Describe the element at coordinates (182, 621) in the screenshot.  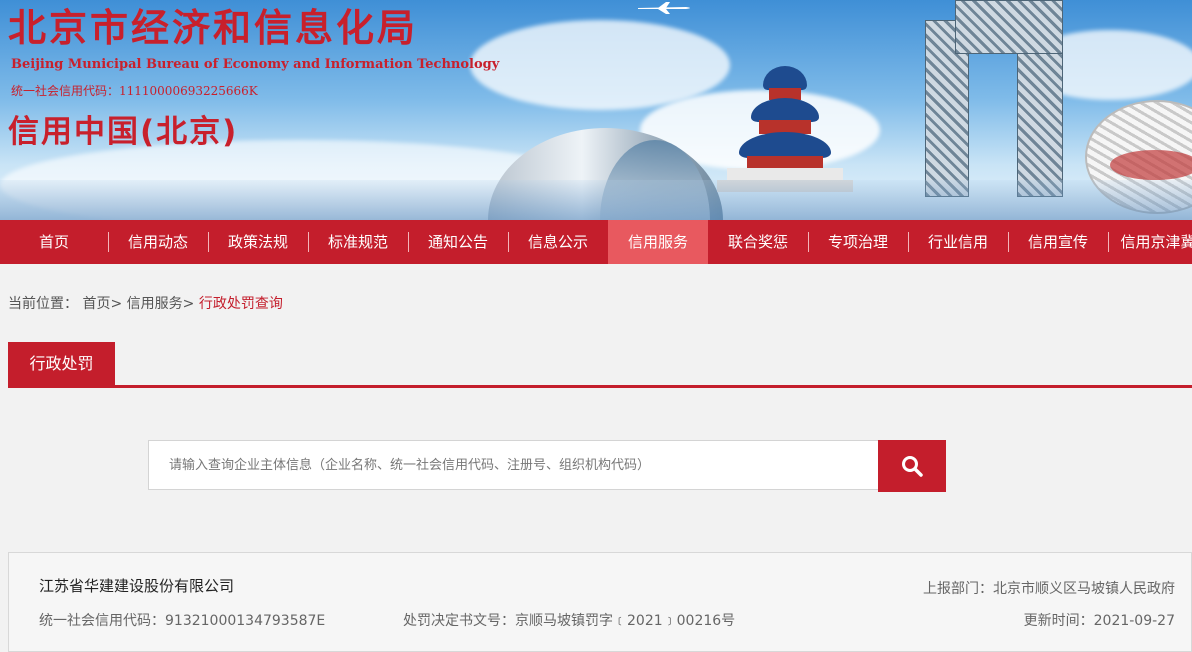
I see `result-credit-code: 统一社会信用代码：91321000134793587E` at that location.